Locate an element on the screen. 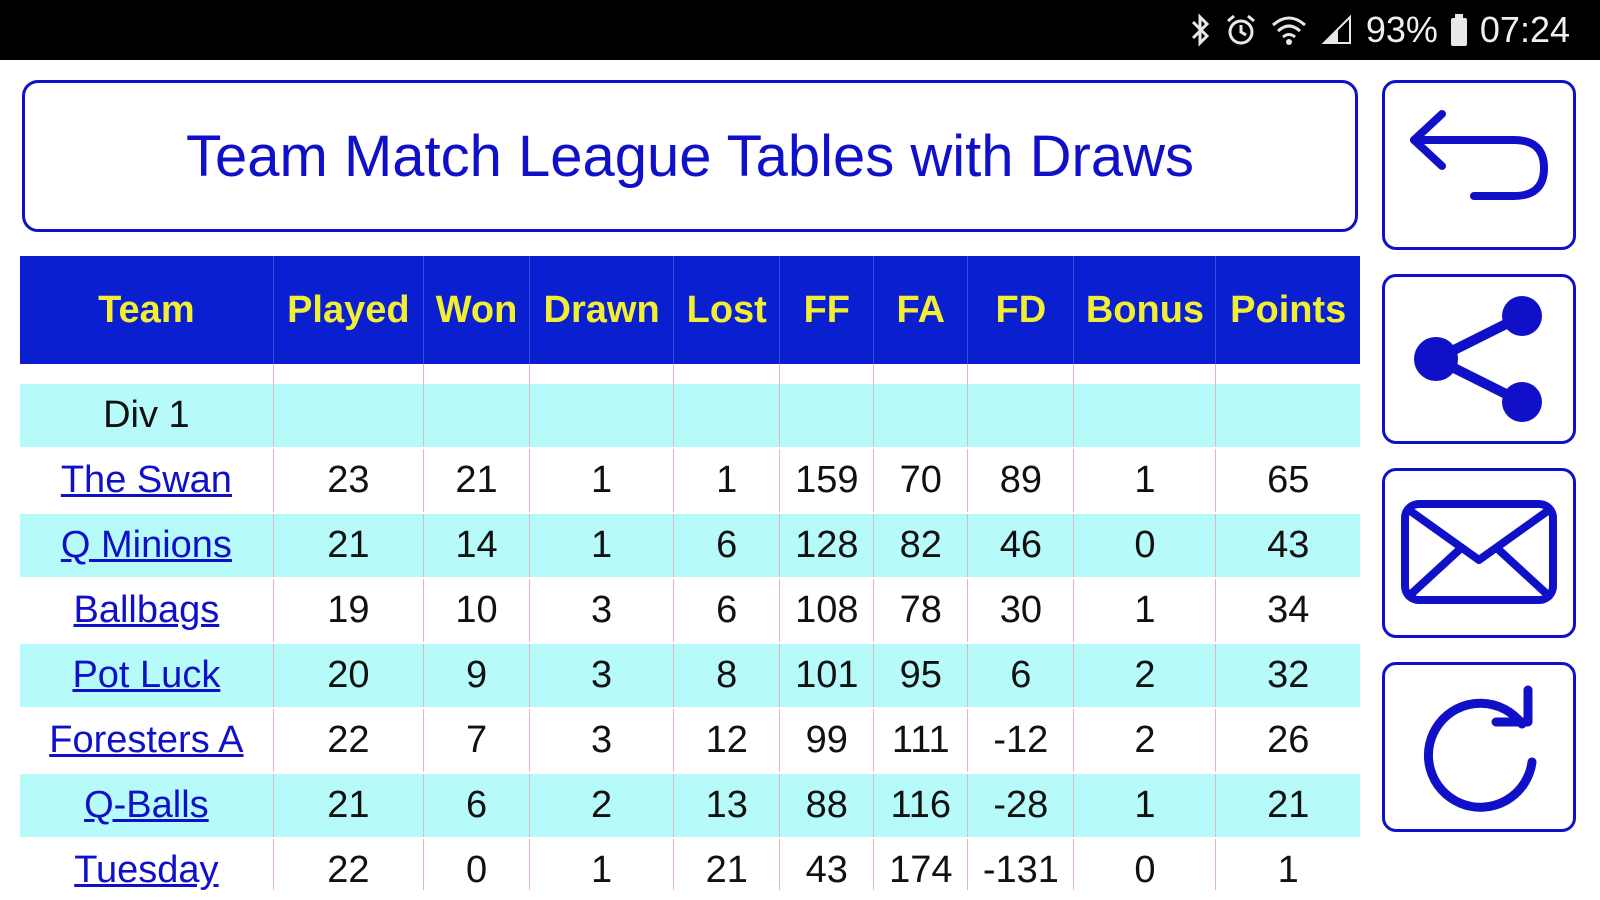  column-header-lost: Lost is located at coordinates (727, 310).